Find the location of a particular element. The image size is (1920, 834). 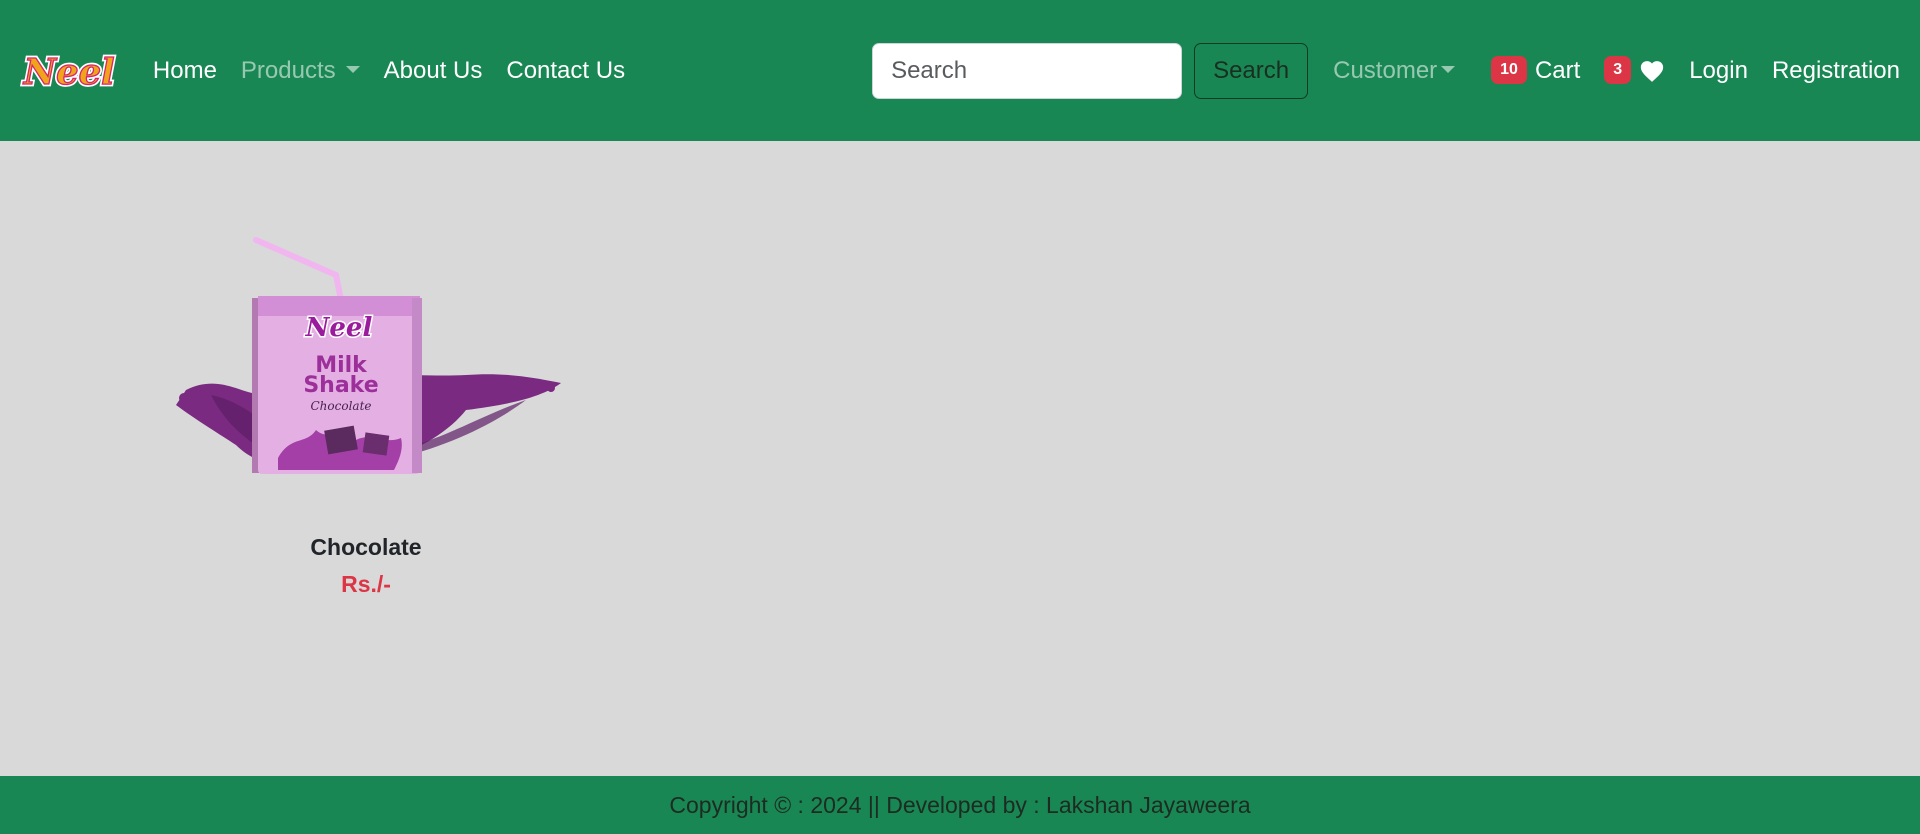

cart-link: 10 Cart is located at coordinates (1536, 70).